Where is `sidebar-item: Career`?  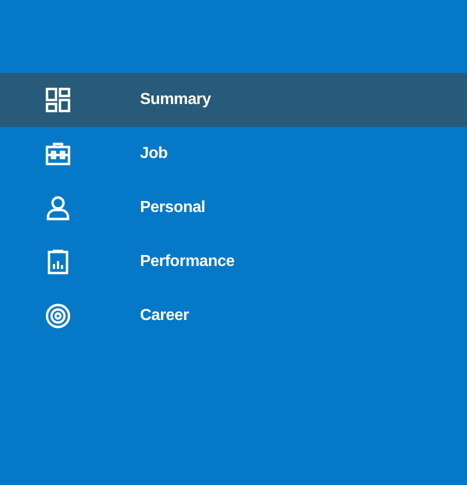
sidebar-item: Career is located at coordinates (233, 316).